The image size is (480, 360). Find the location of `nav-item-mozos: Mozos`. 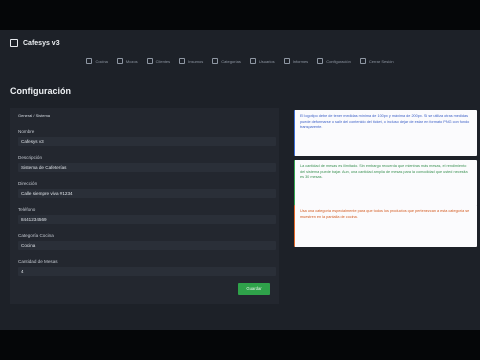

nav-item-mozos: Mozos is located at coordinates (127, 61).